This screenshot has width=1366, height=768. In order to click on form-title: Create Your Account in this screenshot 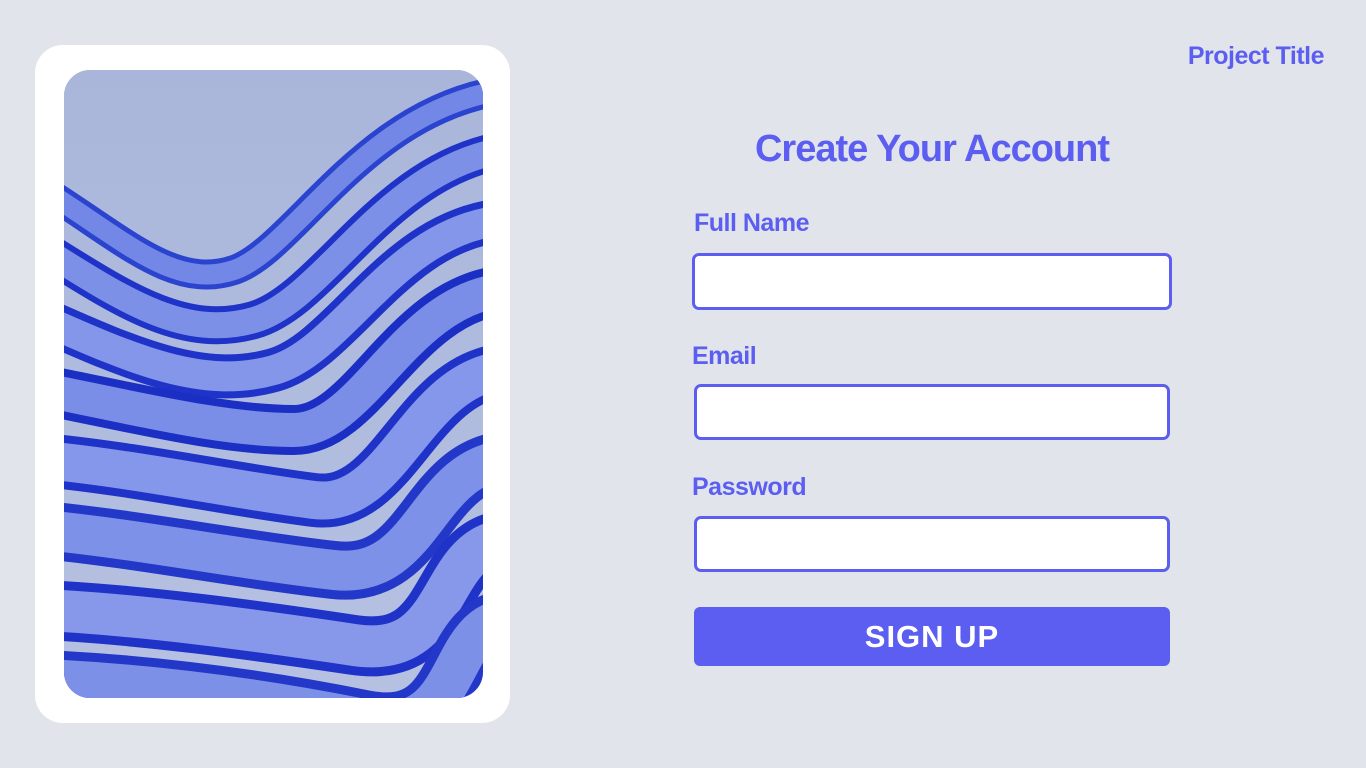, I will do `click(932, 149)`.